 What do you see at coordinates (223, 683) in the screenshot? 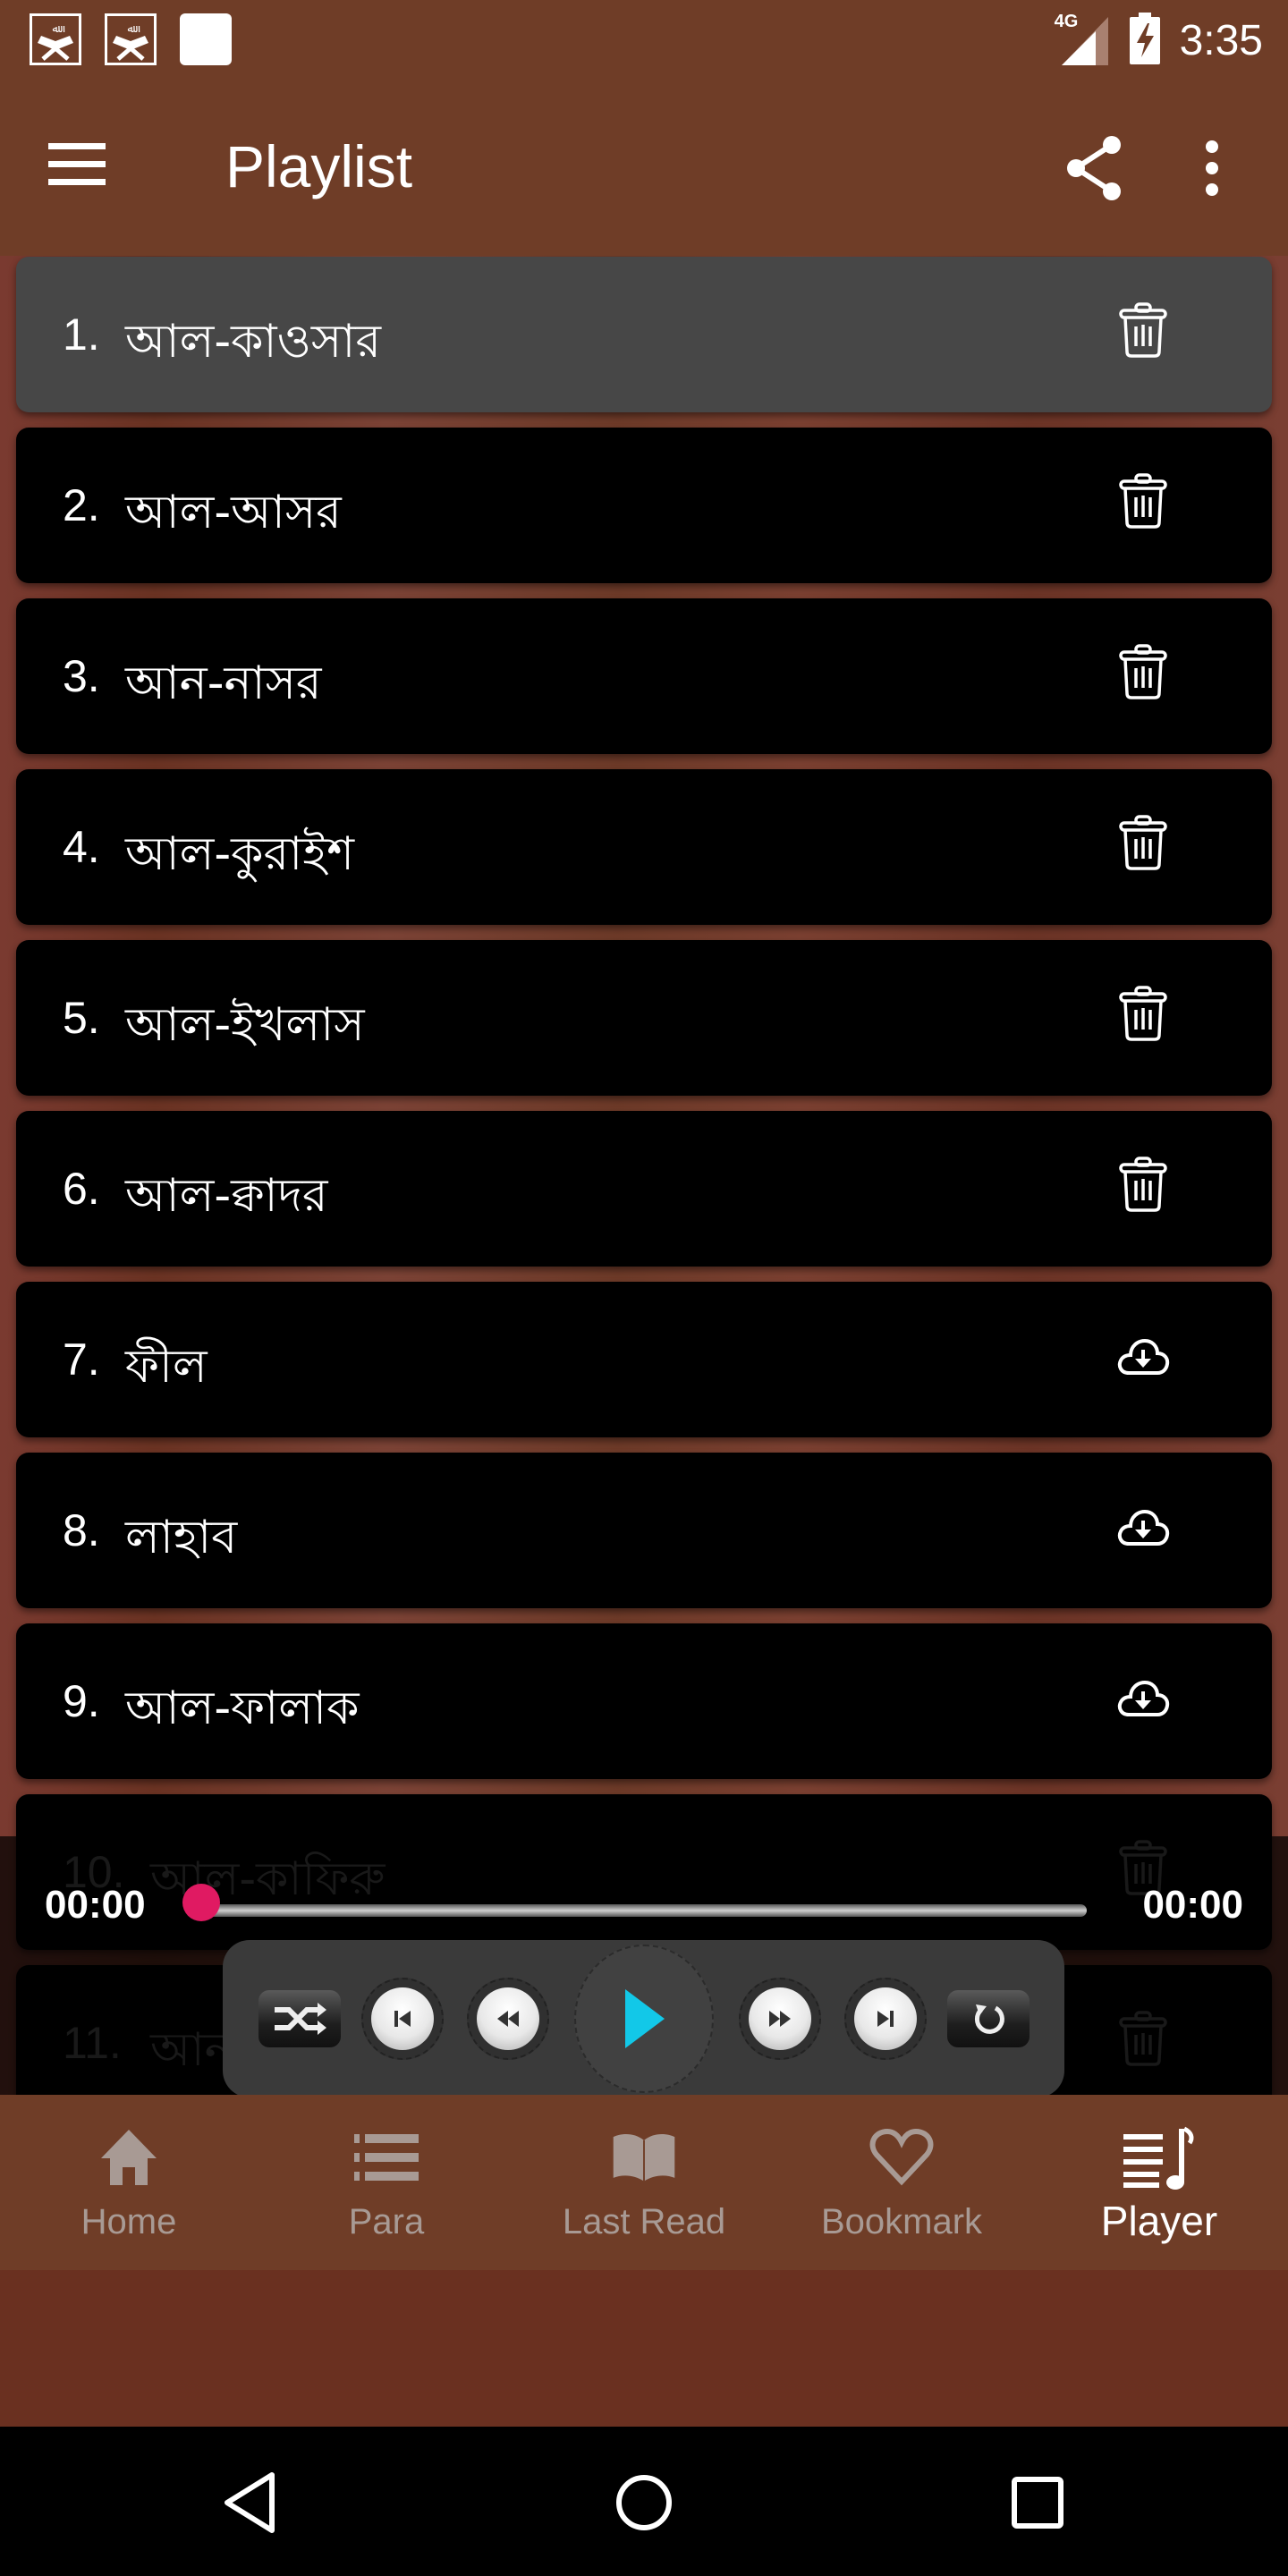
I see `item-title: আন-নাসর` at bounding box center [223, 683].